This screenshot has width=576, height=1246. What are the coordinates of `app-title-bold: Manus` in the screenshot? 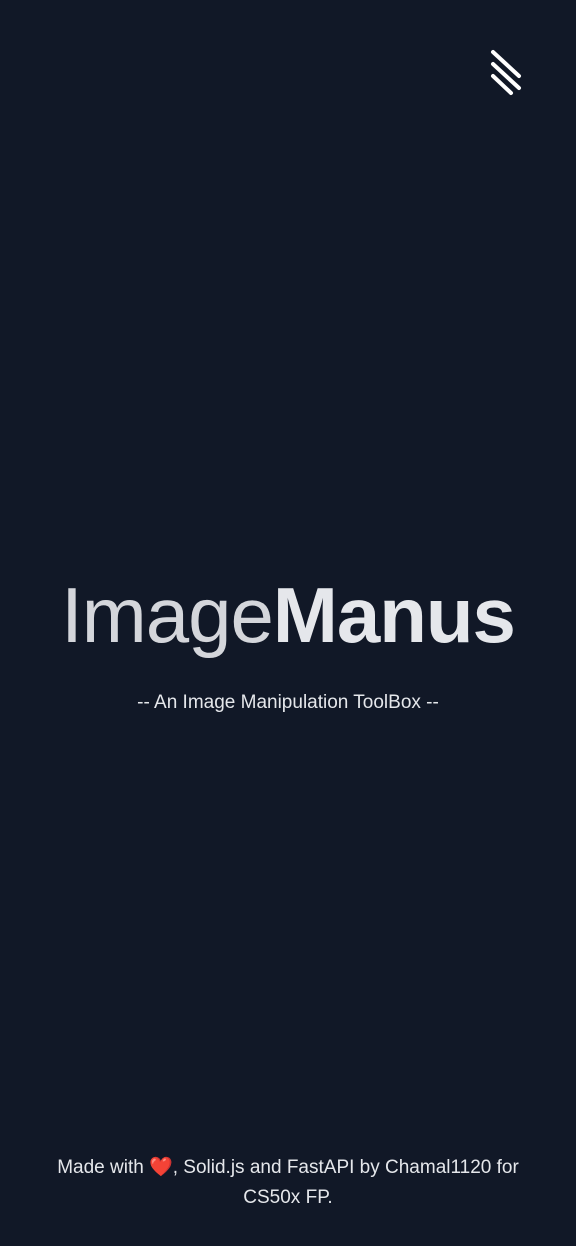 It's located at (394, 615).